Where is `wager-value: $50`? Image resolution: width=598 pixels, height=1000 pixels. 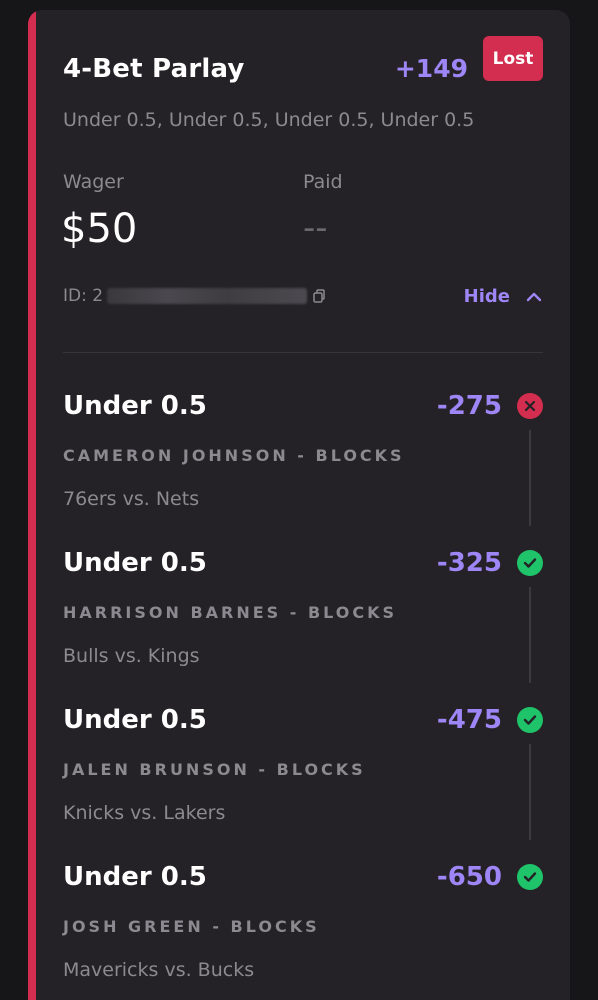
wager-value: $50 is located at coordinates (99, 229).